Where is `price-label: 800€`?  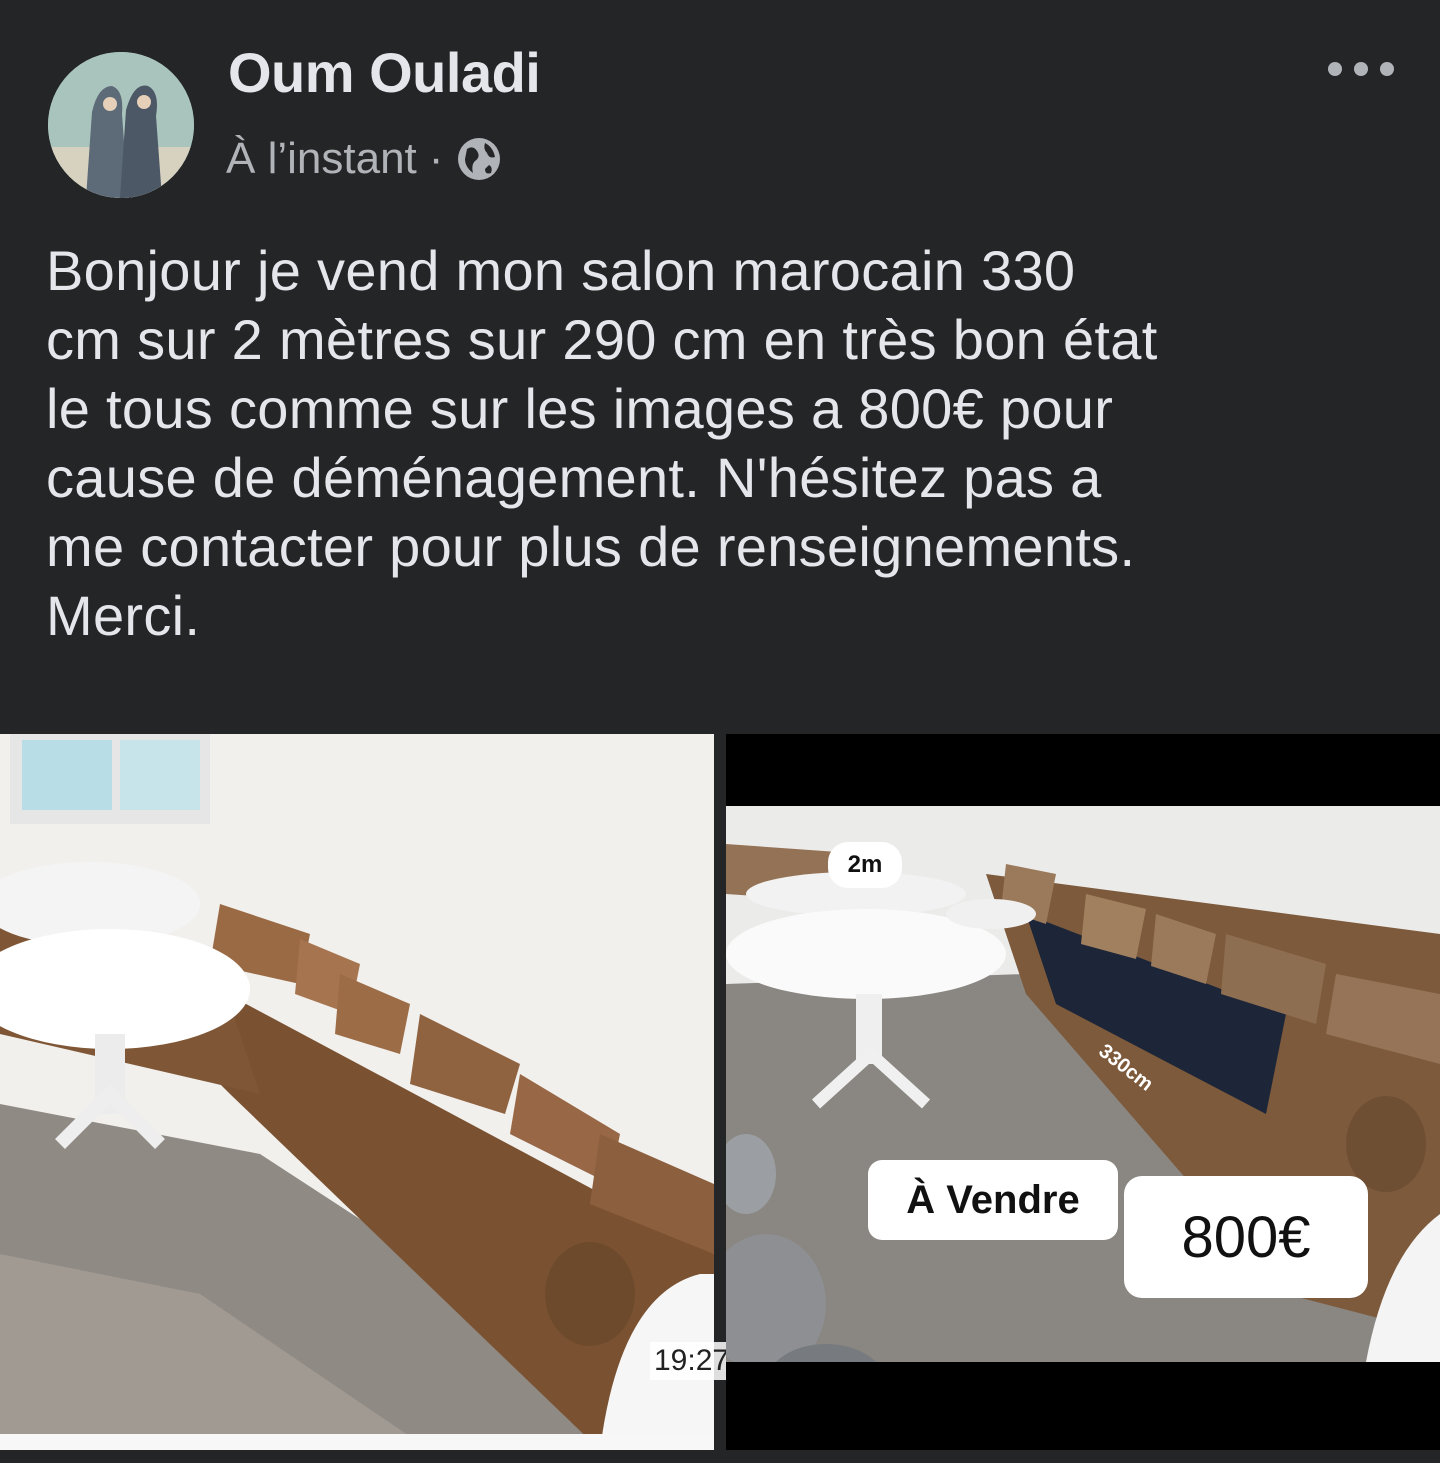
price-label: 800€ is located at coordinates (1246, 1237).